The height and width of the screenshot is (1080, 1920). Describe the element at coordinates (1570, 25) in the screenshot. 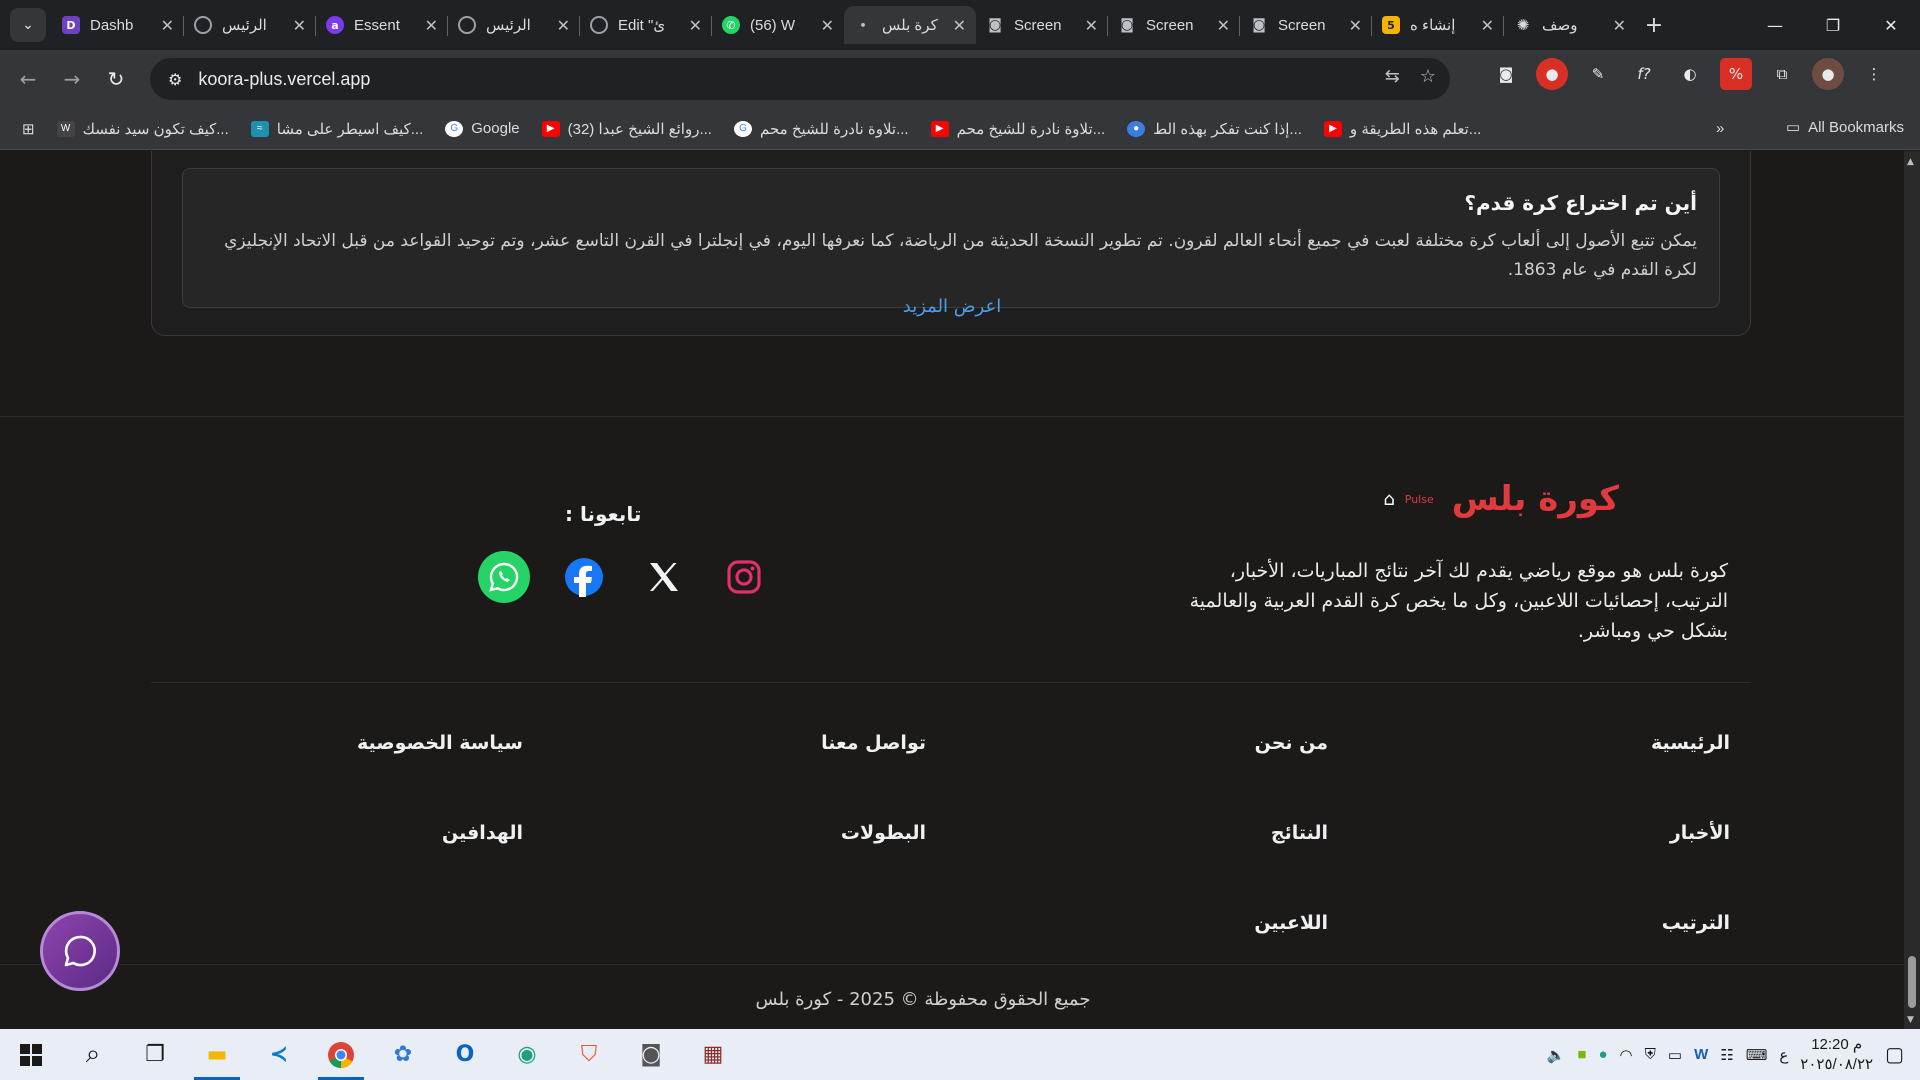

I see `tab: ✺ وصف ✕` at that location.